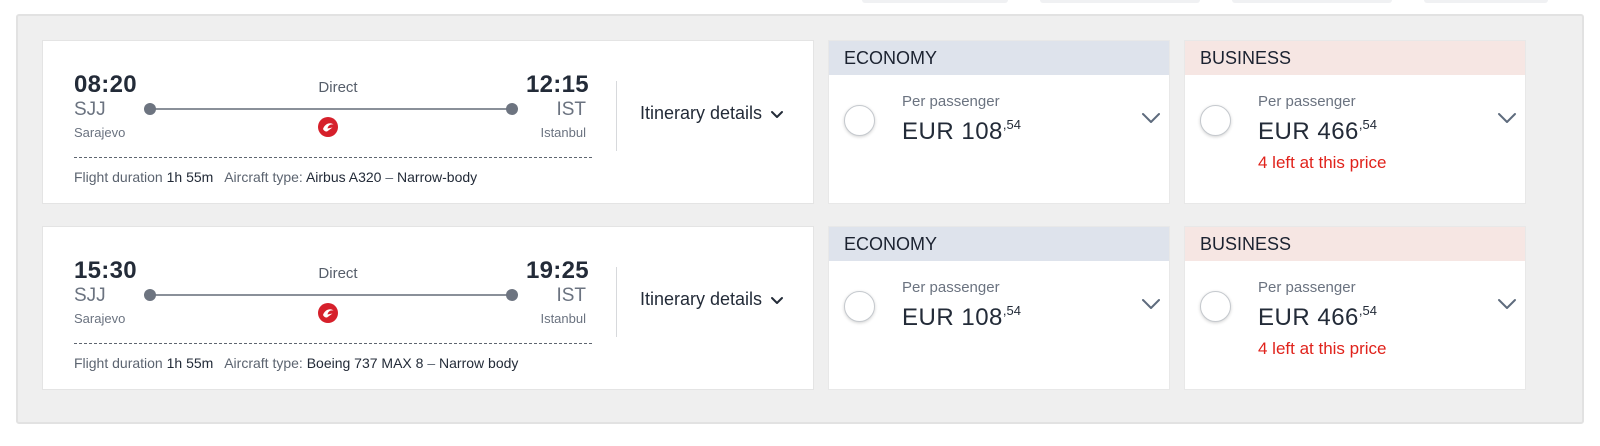 This screenshot has height=446, width=1600. What do you see at coordinates (365, 363) in the screenshot?
I see `aircraft-type-value: Boeing 737 MAX 8` at bounding box center [365, 363].